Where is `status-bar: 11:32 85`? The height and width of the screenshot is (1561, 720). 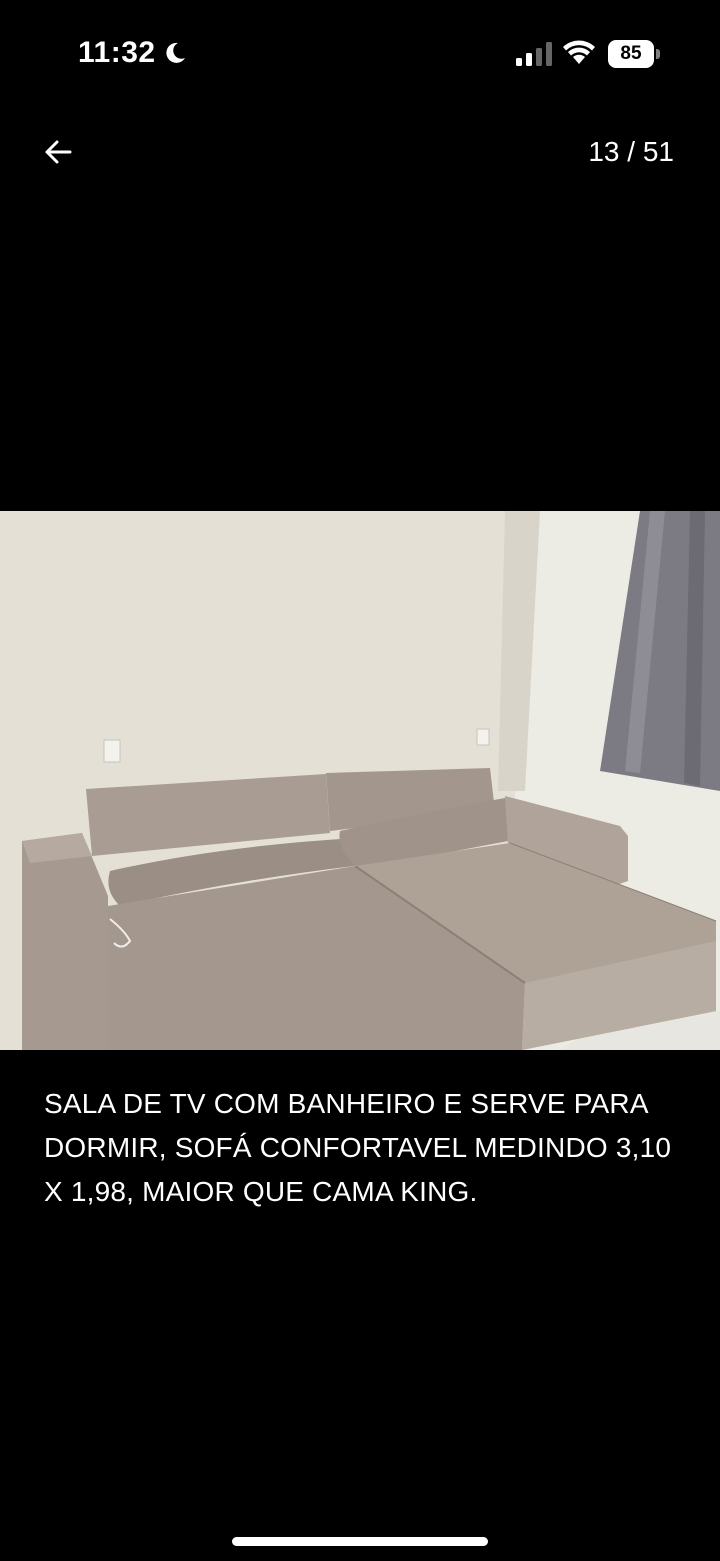 status-bar: 11:32 85 is located at coordinates (360, 50).